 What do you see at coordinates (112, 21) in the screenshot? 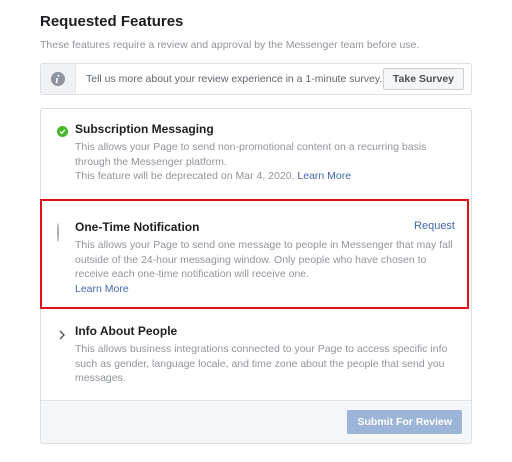
I see `page-title: Requested Features` at bounding box center [112, 21].